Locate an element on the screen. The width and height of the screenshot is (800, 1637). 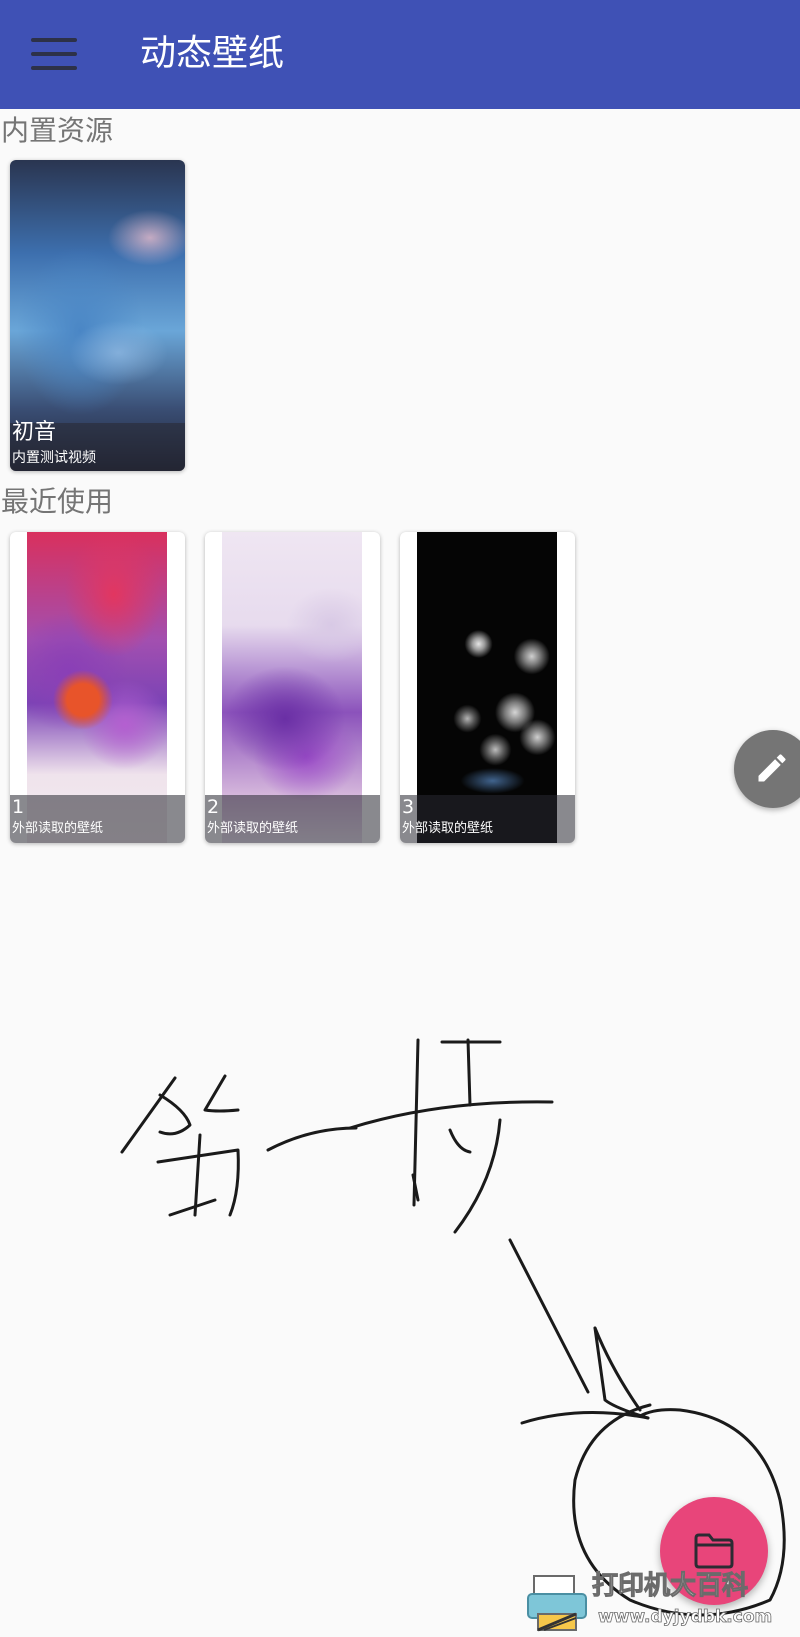
section-heading-builtin: 内置资源 is located at coordinates (57, 130).